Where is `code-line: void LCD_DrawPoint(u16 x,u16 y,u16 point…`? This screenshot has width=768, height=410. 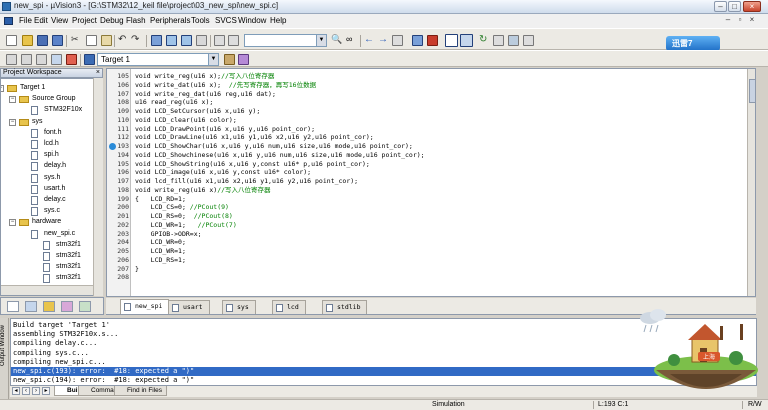 code-line: void LCD_DrawPoint(u16 x,u16 y,u16 point… is located at coordinates (225, 129).